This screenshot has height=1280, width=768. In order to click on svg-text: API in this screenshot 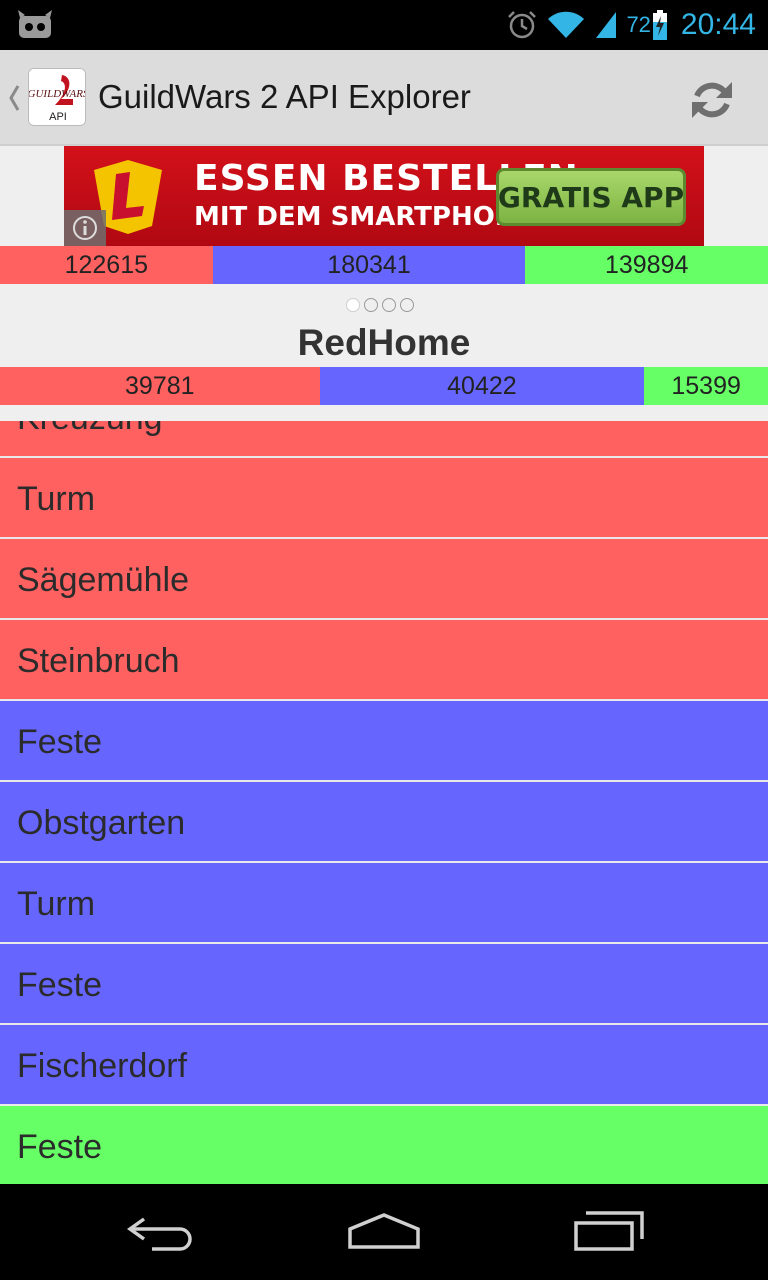, I will do `click(58, 117)`.